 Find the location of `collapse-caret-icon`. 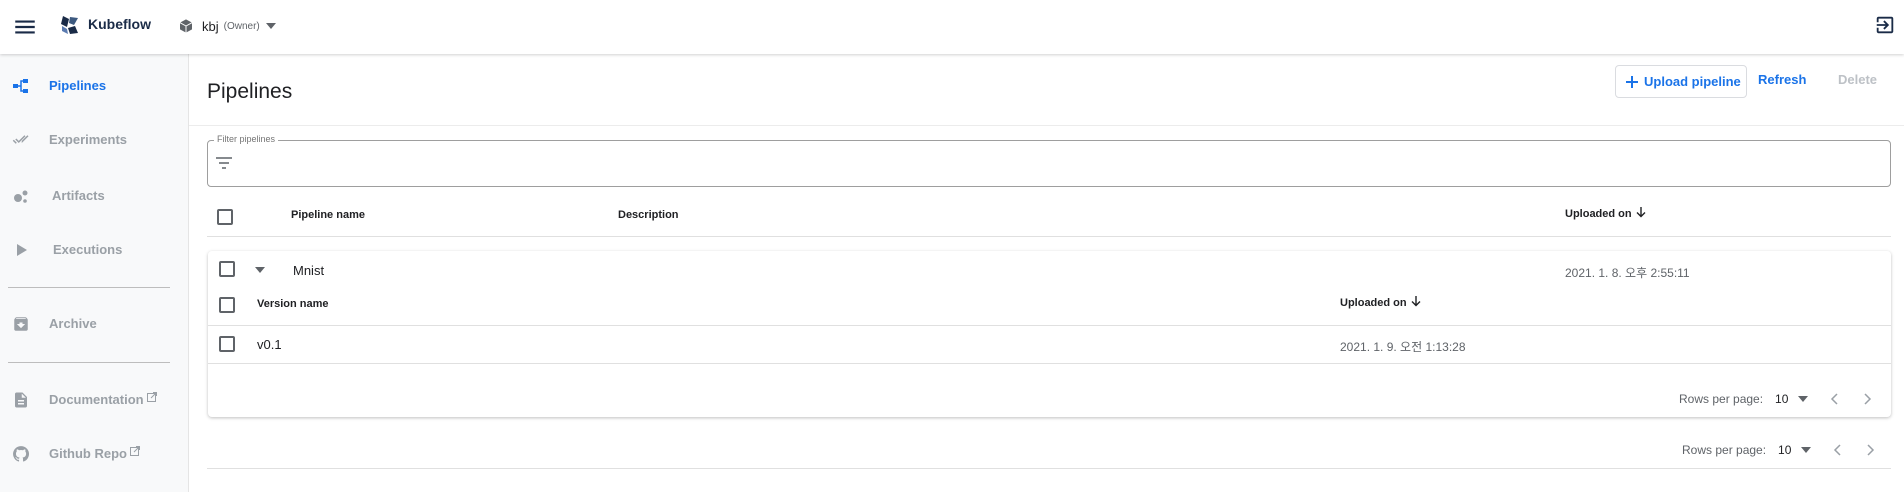

collapse-caret-icon is located at coordinates (260, 270).